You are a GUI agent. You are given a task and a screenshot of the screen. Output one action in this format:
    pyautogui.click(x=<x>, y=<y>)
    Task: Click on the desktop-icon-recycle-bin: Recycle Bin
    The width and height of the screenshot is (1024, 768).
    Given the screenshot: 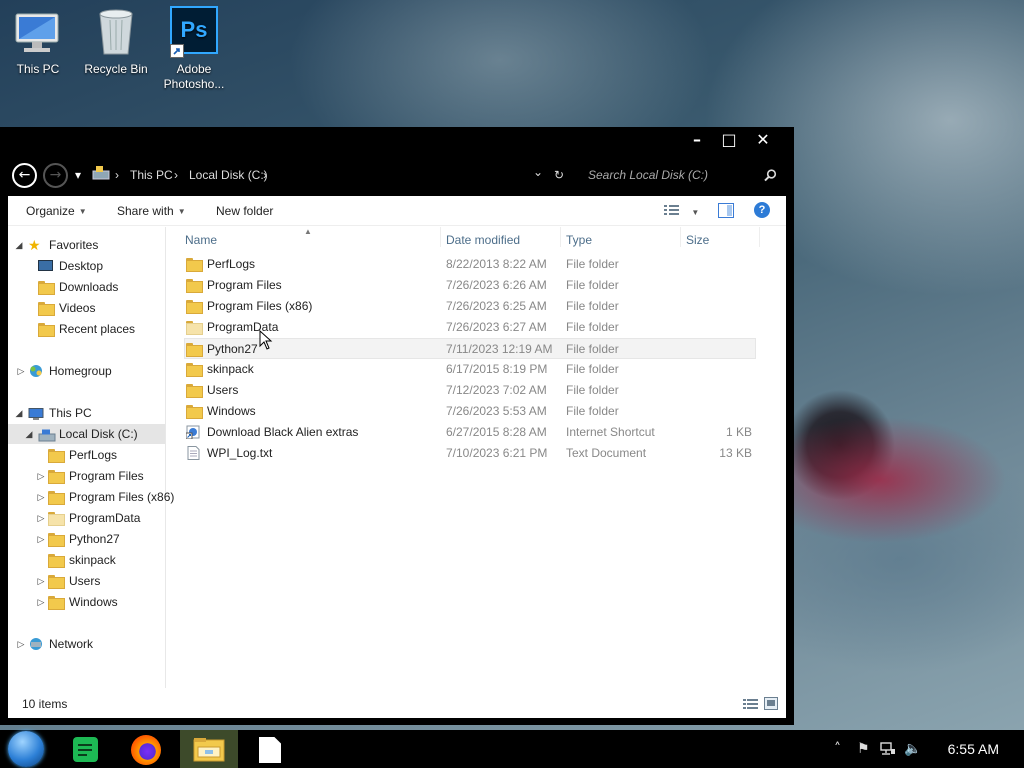 What is the action you would take?
    pyautogui.click(x=116, y=41)
    